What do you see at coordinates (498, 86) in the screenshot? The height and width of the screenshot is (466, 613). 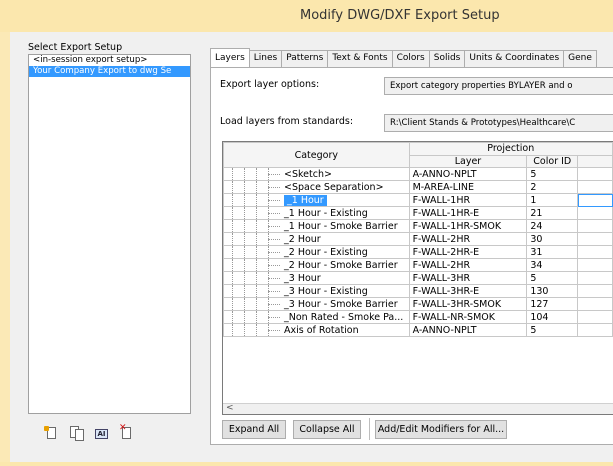 I see `export-layer-options-select: Export category properties BYLAYER and o` at bounding box center [498, 86].